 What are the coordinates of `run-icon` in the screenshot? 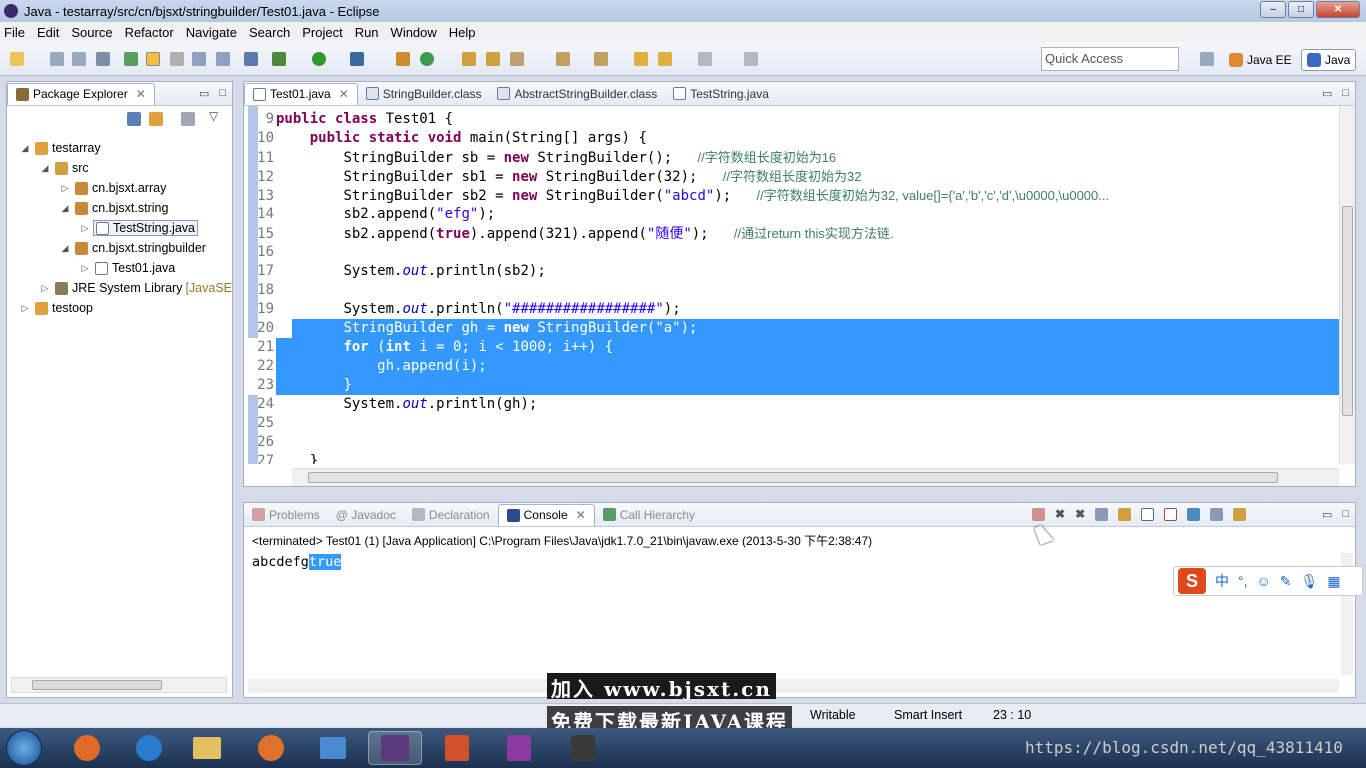 It's located at (319, 59).